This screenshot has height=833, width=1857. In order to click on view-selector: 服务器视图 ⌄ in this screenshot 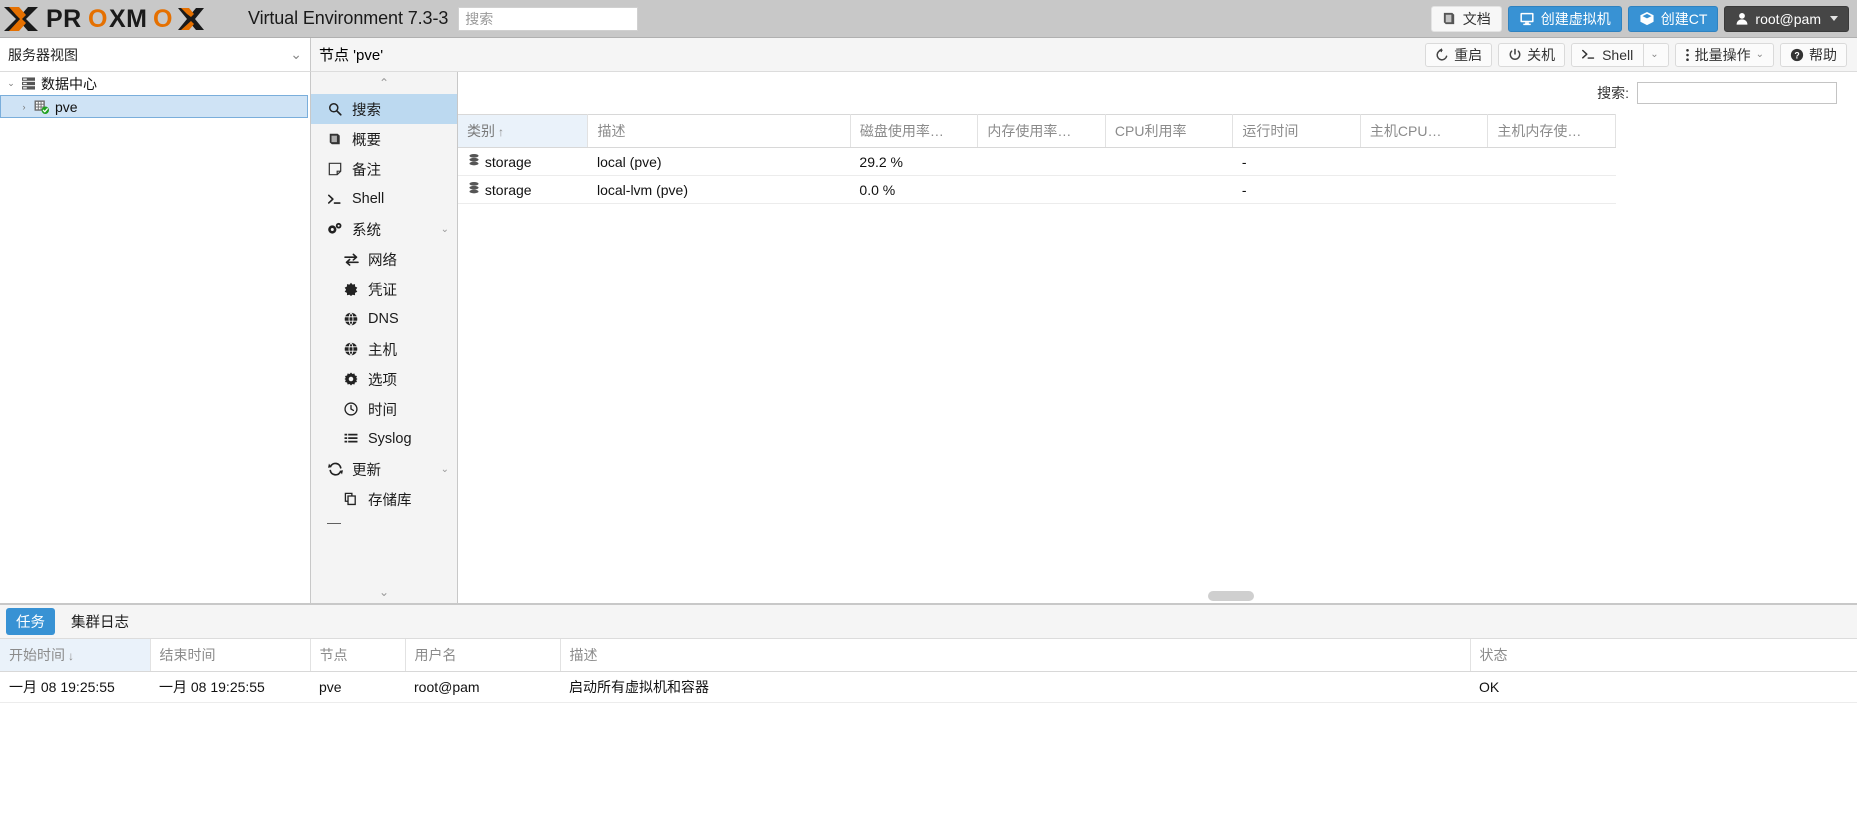, I will do `click(155, 55)`.